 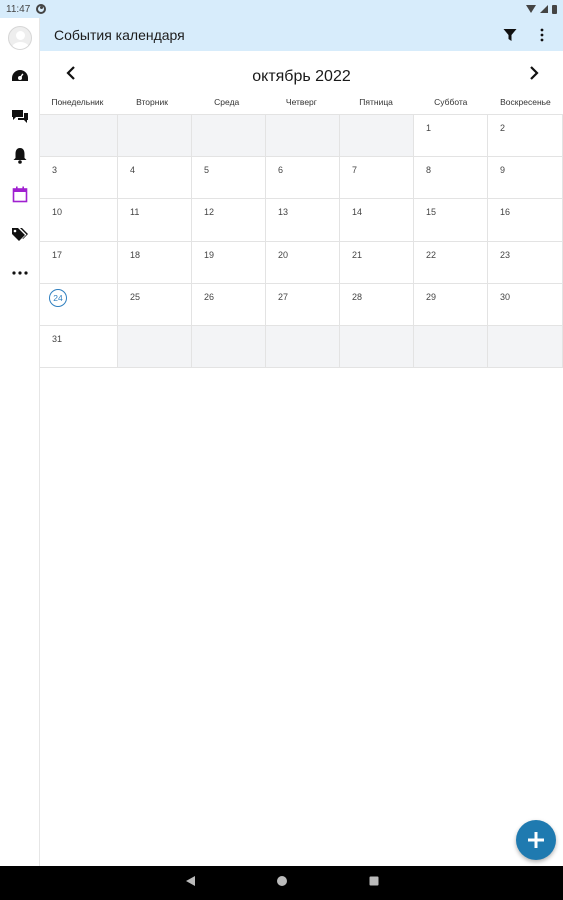 What do you see at coordinates (79, 220) in the screenshot?
I see `calendar-day-cell: 10` at bounding box center [79, 220].